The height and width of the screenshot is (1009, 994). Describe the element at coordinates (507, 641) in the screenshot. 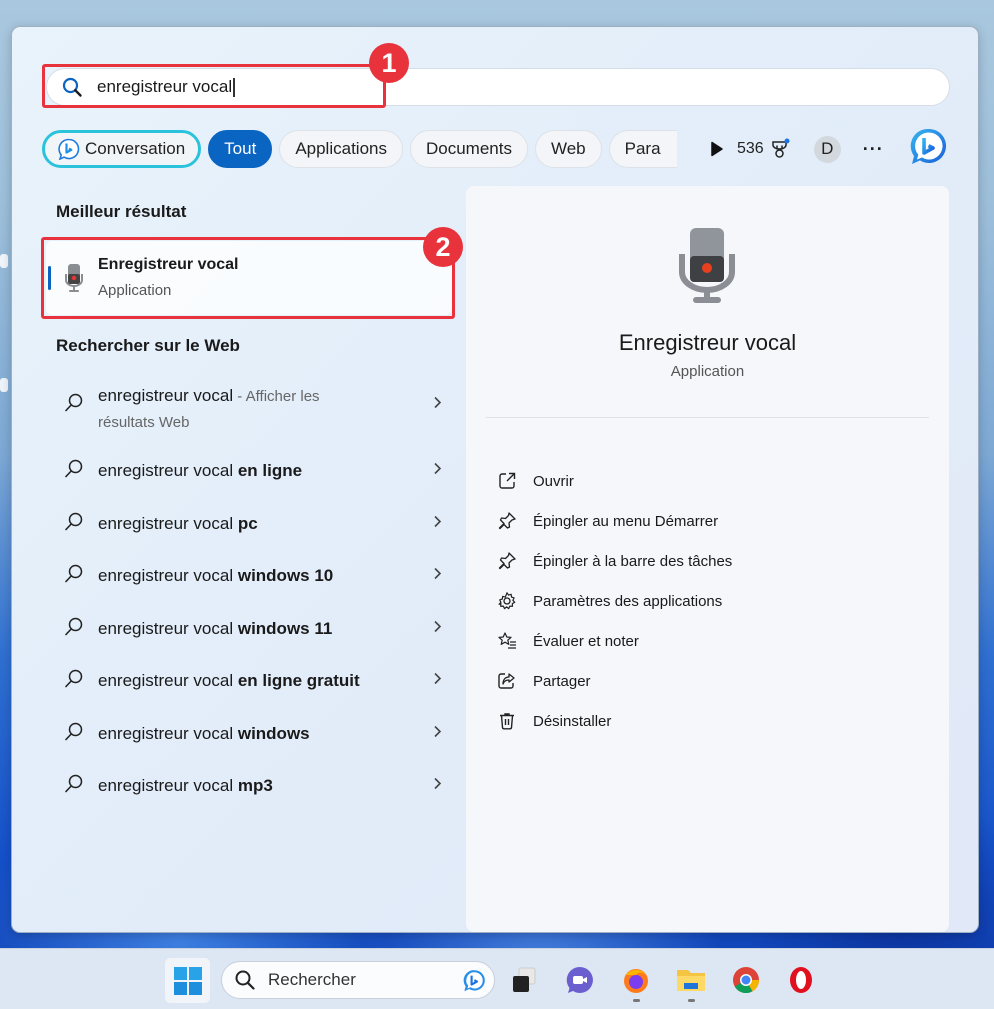

I see `star-list-icon` at that location.